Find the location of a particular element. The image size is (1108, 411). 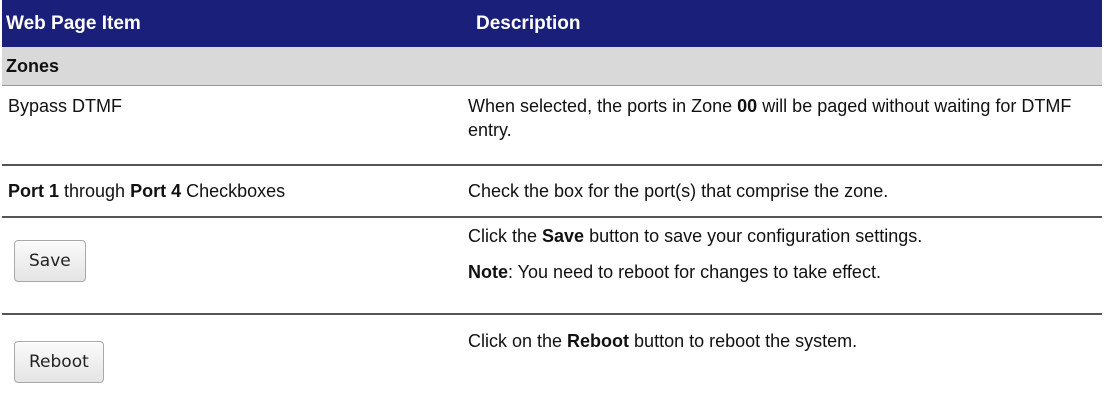

reboot-button: Reboot is located at coordinates (59, 362).